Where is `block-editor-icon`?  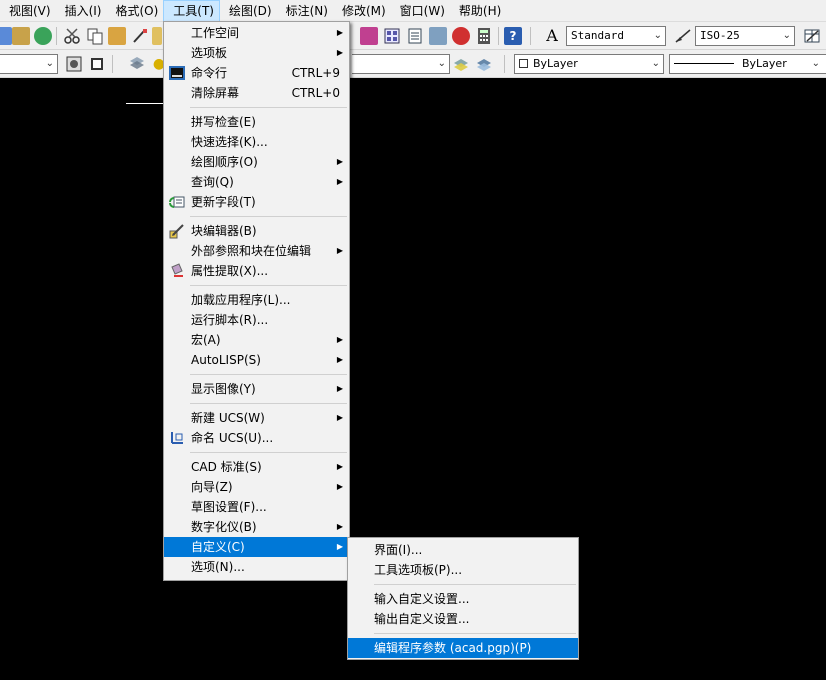
block-editor-icon is located at coordinates (177, 231).